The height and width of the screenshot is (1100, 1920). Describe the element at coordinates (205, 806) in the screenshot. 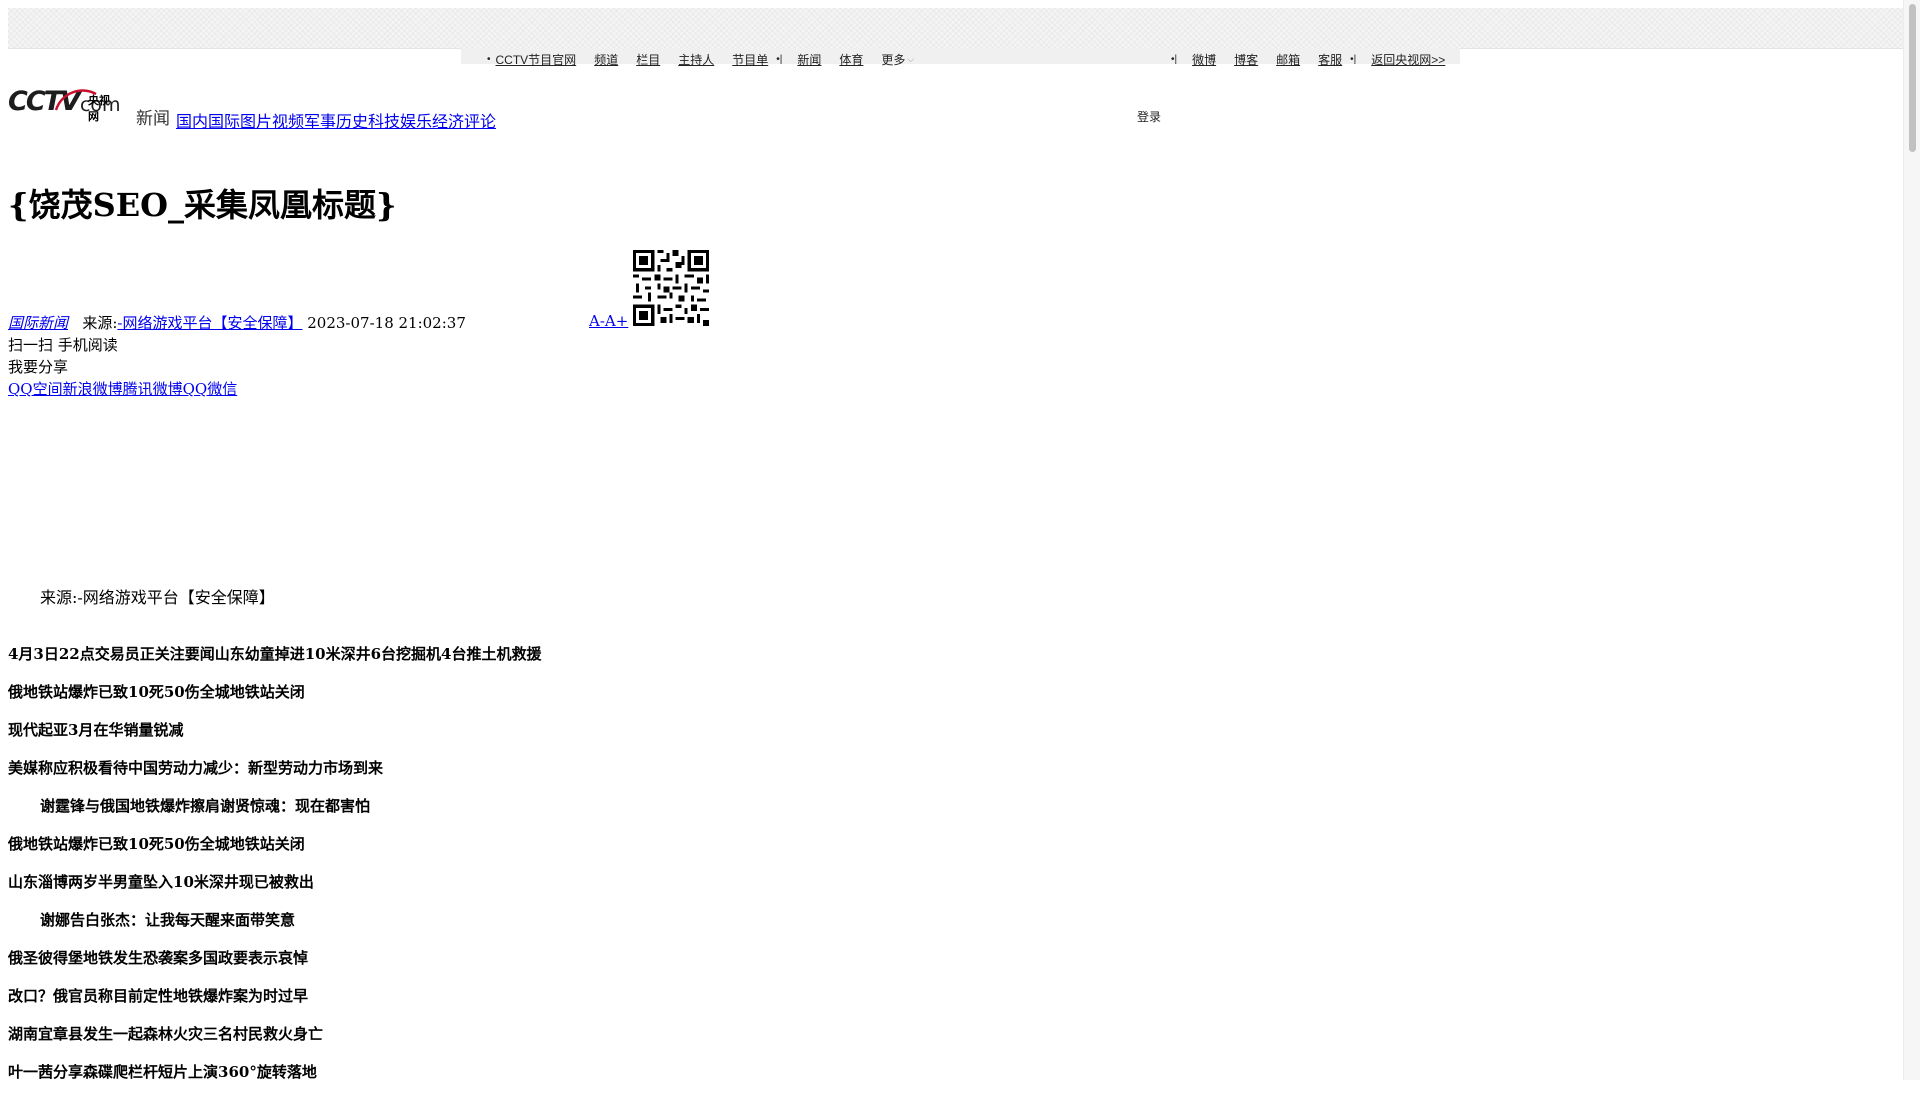

I see `headline-item: 谢霆锋与俄国地铁爆炸擦肩谢贤惊魂：现在都害怕` at that location.